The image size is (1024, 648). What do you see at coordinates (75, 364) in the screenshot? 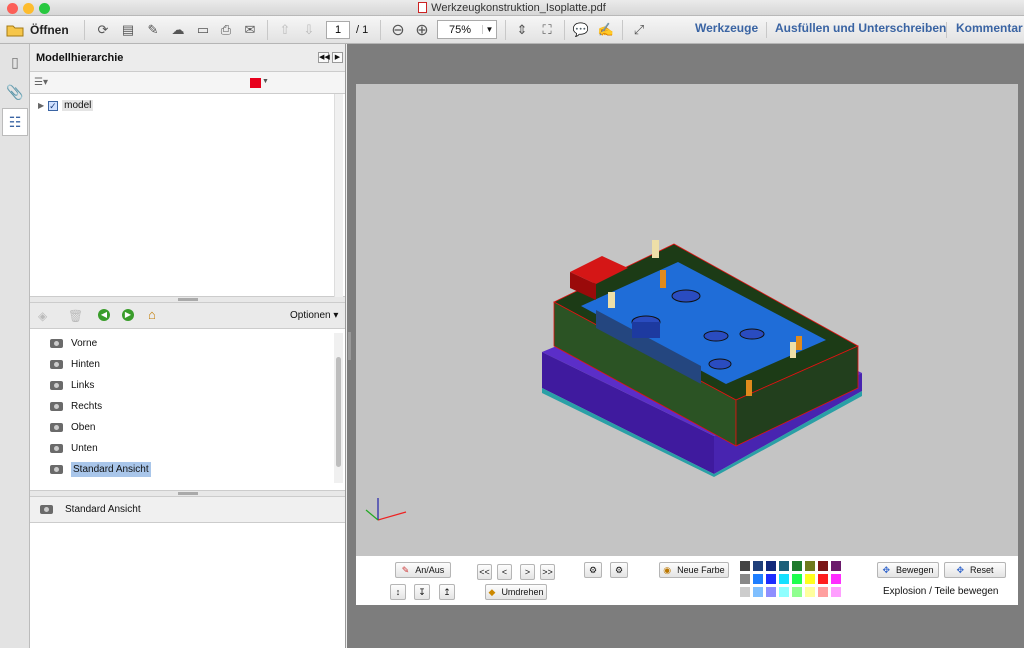
I see `view-item-hinten: Hinten` at bounding box center [75, 364].